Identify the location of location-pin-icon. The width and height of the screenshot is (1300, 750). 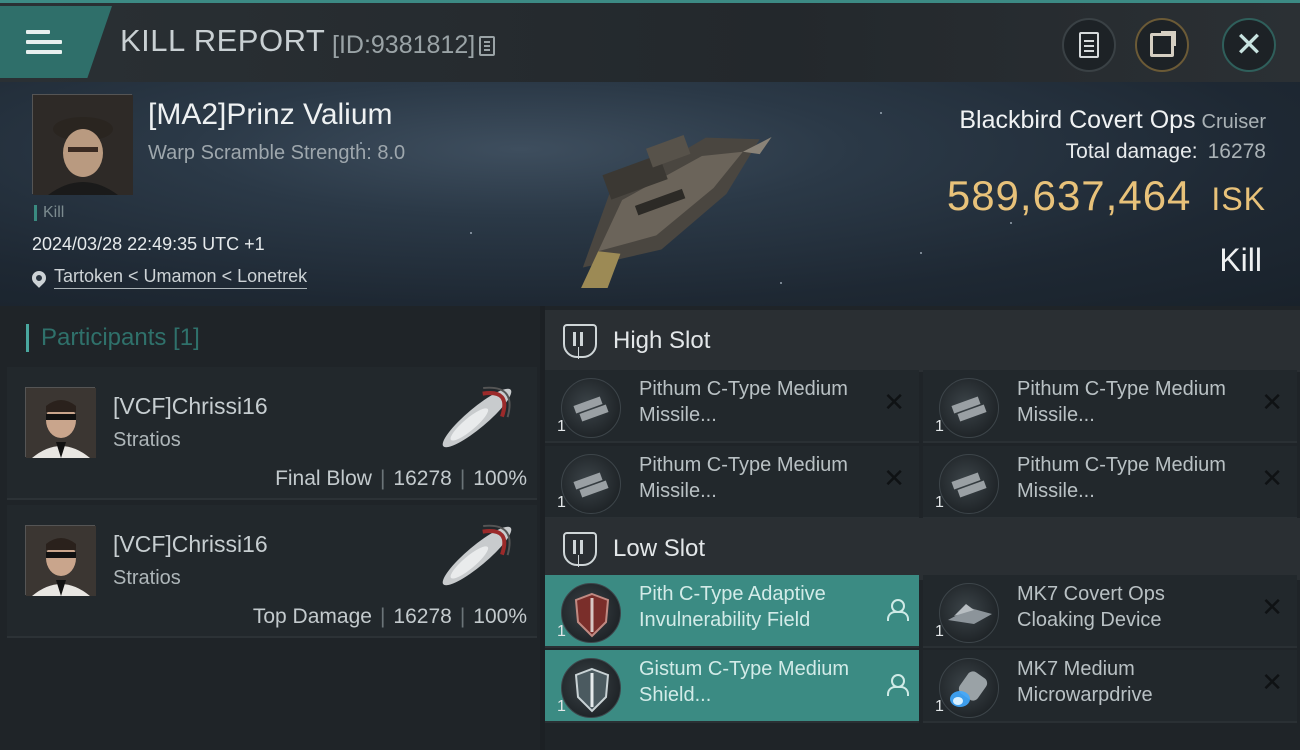
(39, 277).